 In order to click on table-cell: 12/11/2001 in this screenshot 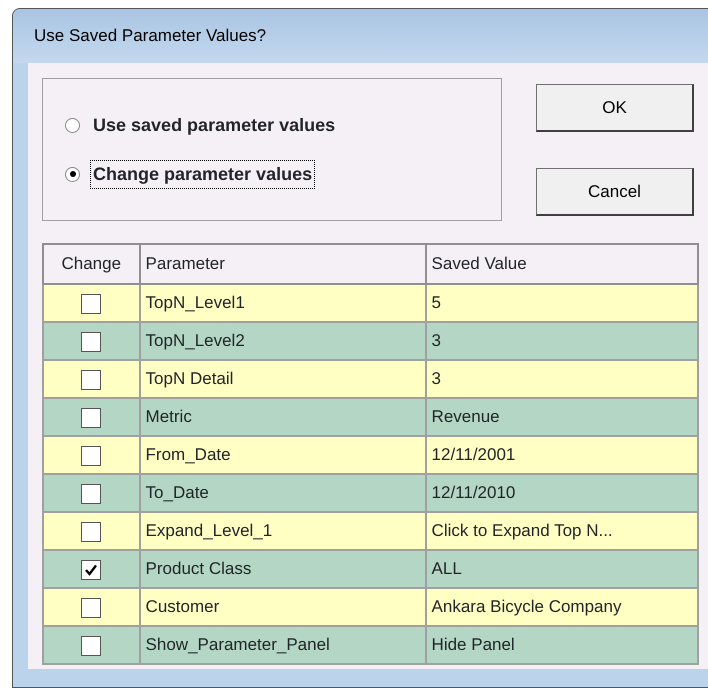, I will do `click(562, 455)`.